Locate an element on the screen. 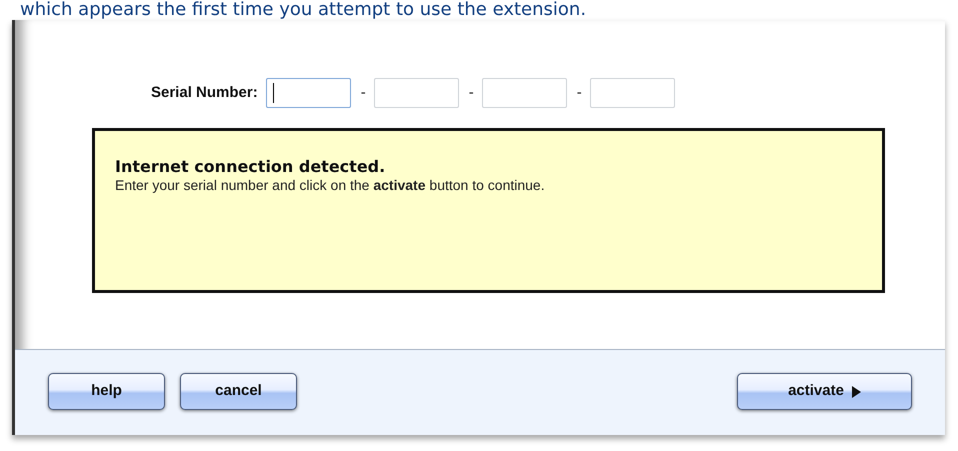 The width and height of the screenshot is (958, 451). dialog-button: help is located at coordinates (106, 391).